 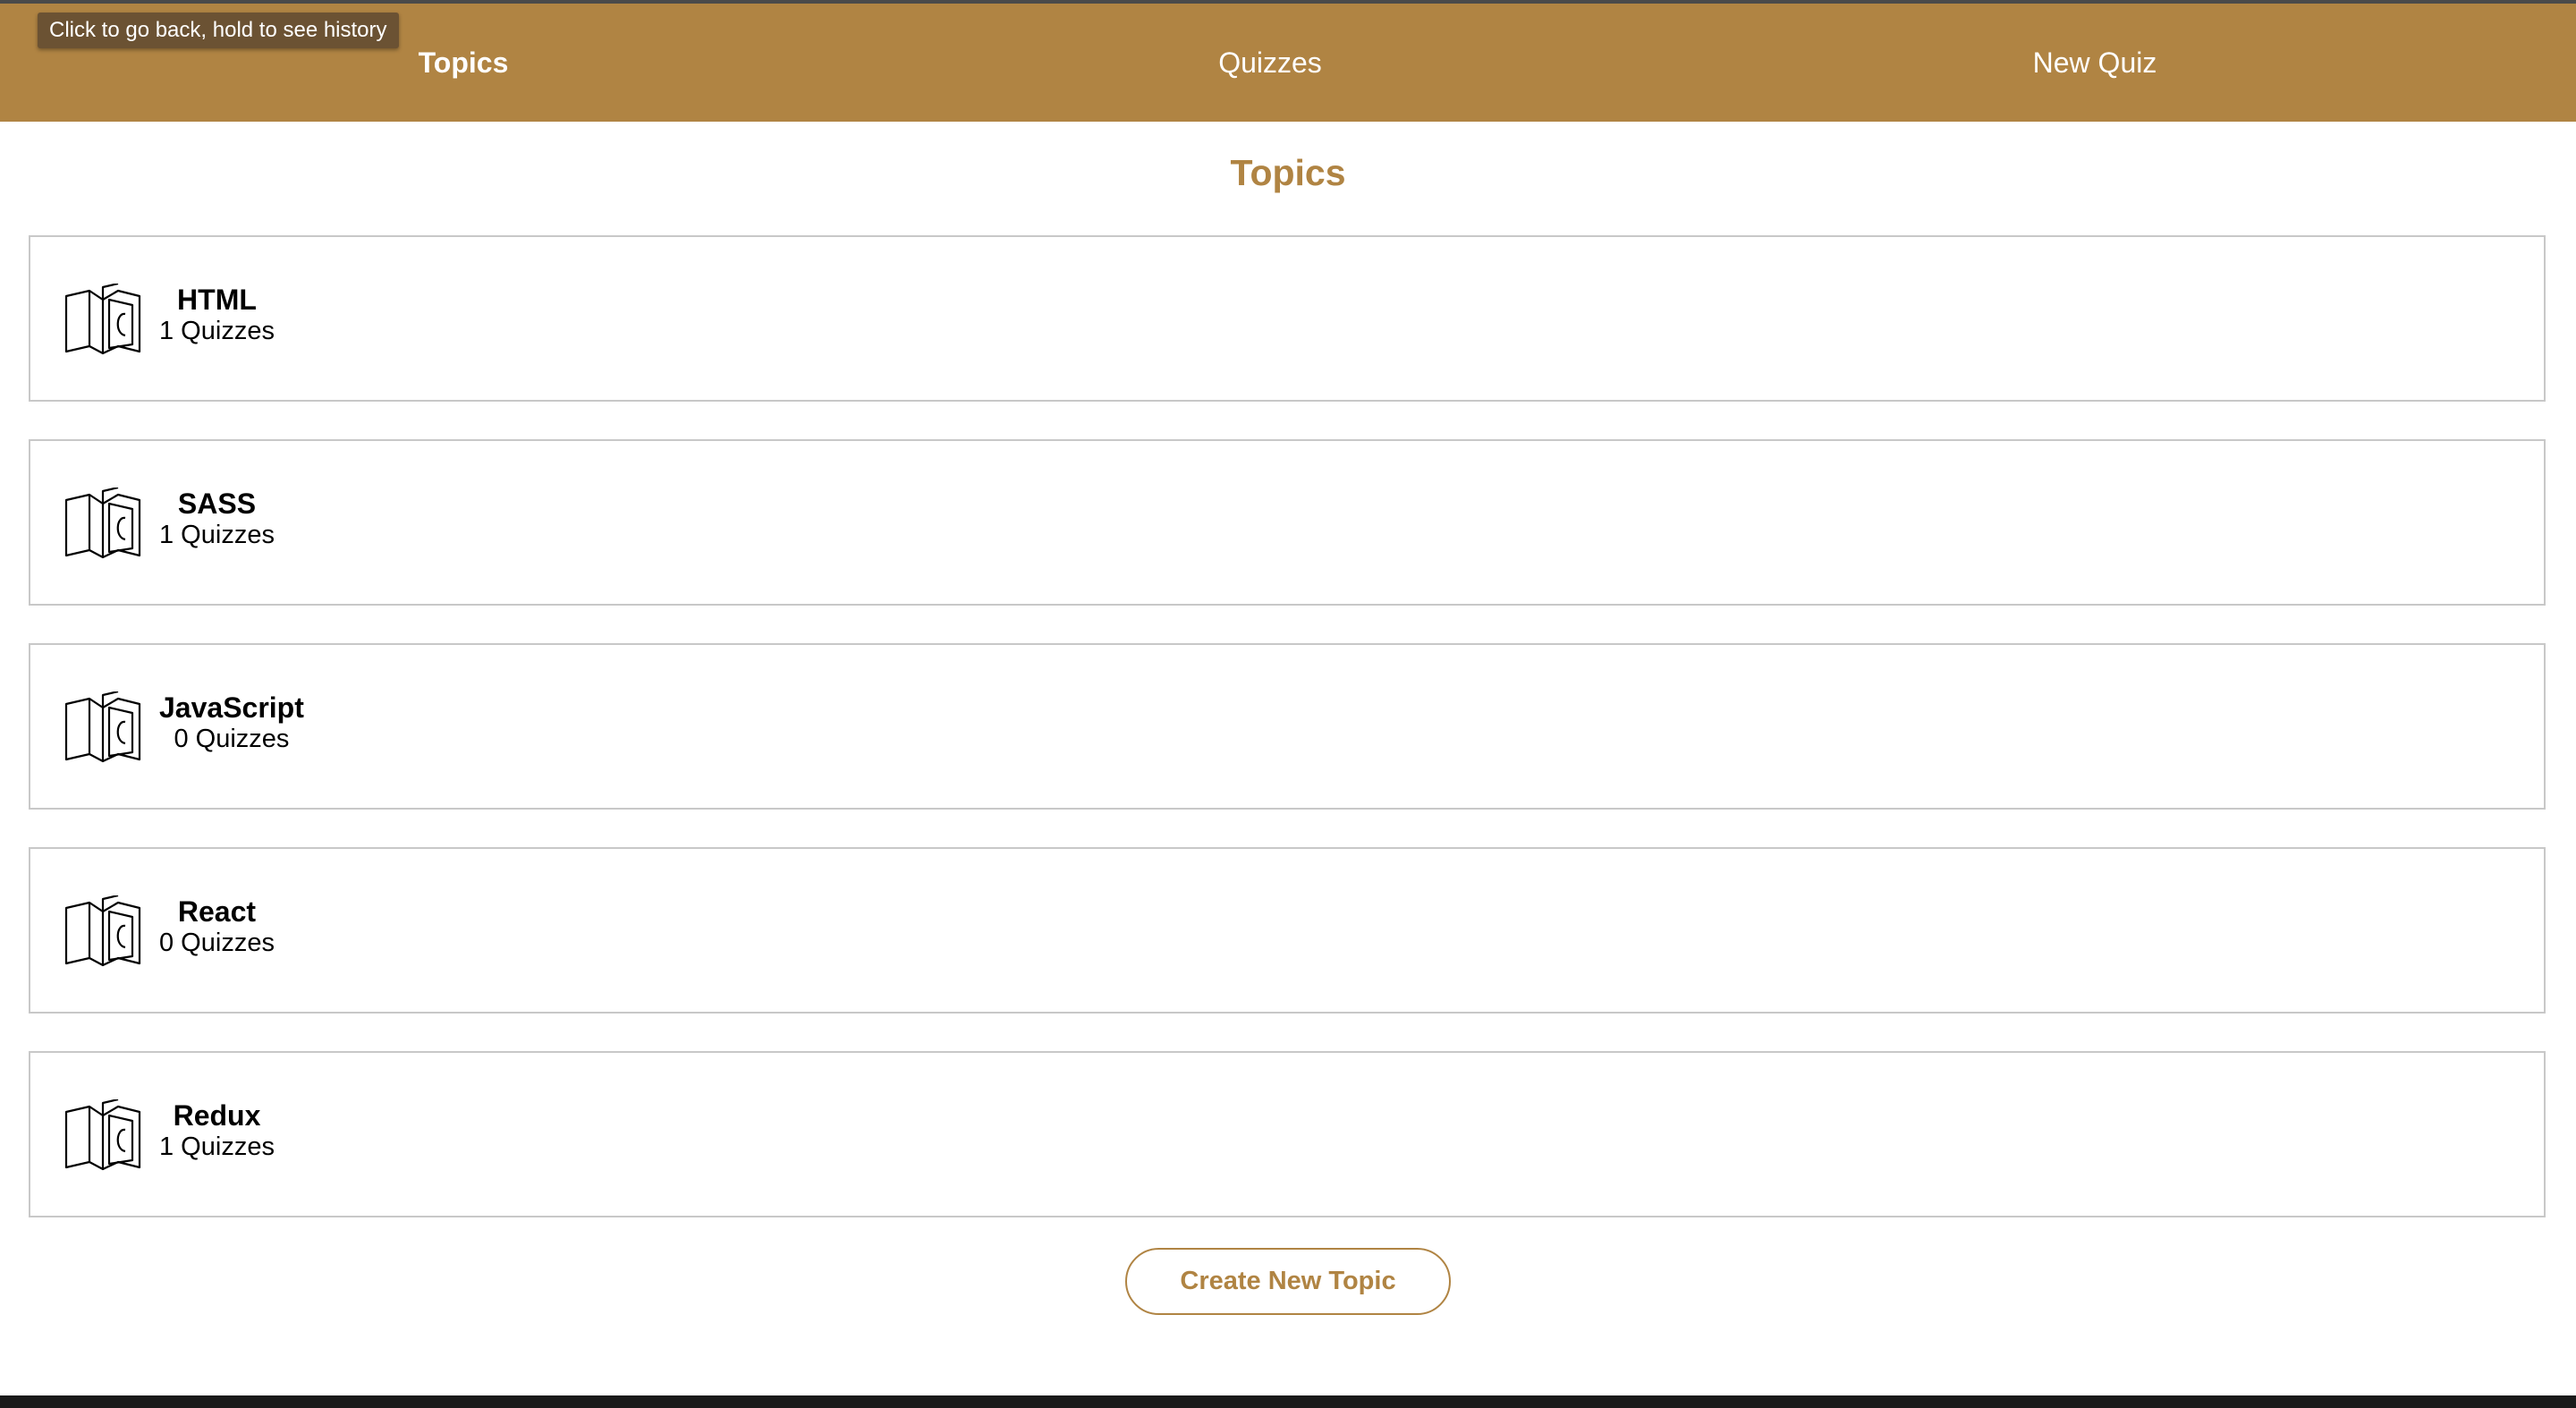 I want to click on topic-name: Redux, so click(x=217, y=1115).